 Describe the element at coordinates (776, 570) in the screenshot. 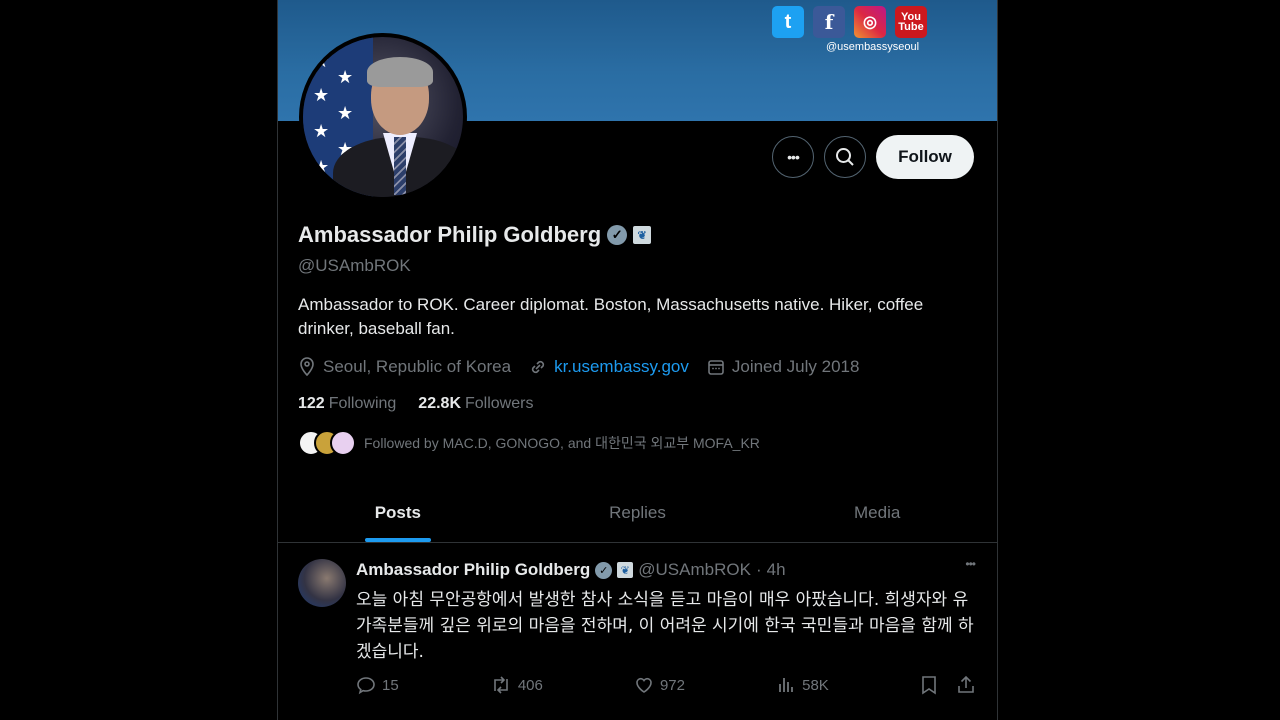

I see `post-time: 4h` at that location.